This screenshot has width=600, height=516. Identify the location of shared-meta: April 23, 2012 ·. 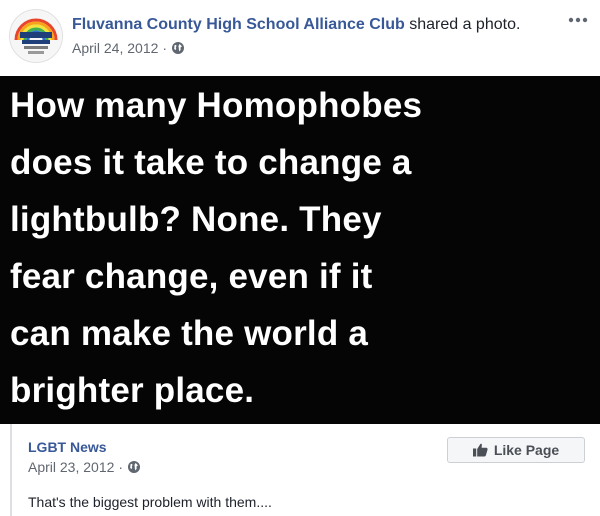
(84, 467).